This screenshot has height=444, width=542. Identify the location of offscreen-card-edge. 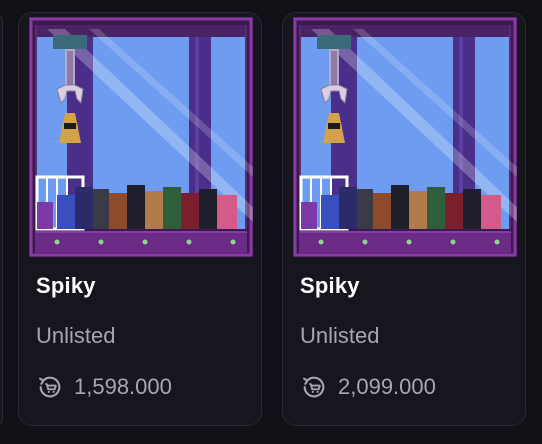
(1, 220).